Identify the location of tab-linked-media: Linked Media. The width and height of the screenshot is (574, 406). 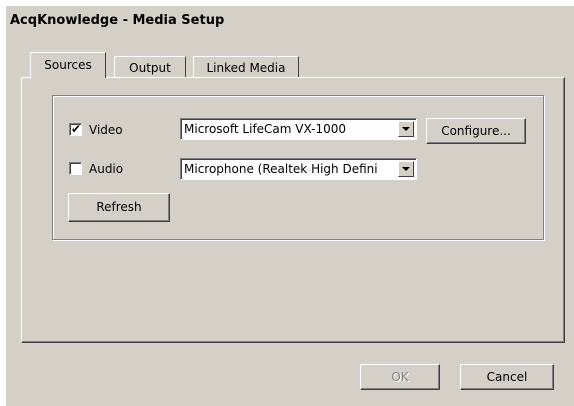
(246, 67).